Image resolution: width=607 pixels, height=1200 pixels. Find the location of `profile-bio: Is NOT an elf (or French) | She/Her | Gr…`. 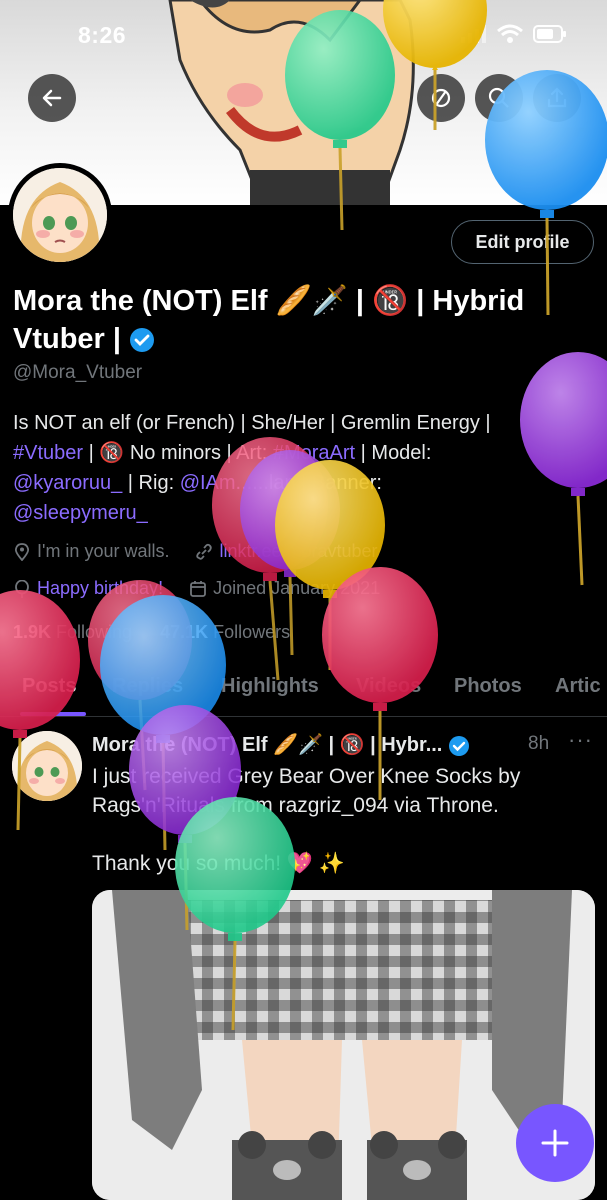

profile-bio: Is NOT an elf (or French) | She/Her | Gr… is located at coordinates (305, 468).